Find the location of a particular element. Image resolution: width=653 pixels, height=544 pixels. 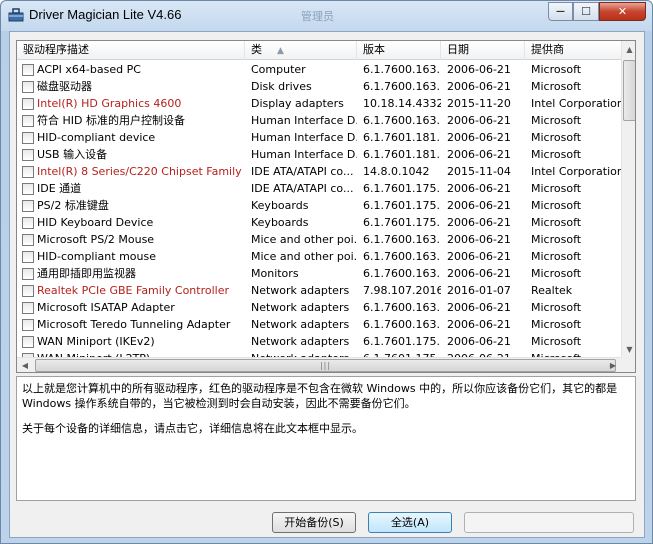

column-header-version: 版本 is located at coordinates (399, 50).